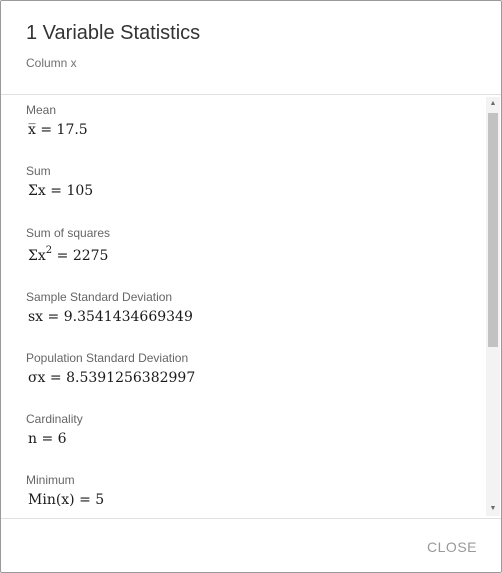 This screenshot has width=502, height=573. I want to click on stat-label: Mean, so click(41, 110).